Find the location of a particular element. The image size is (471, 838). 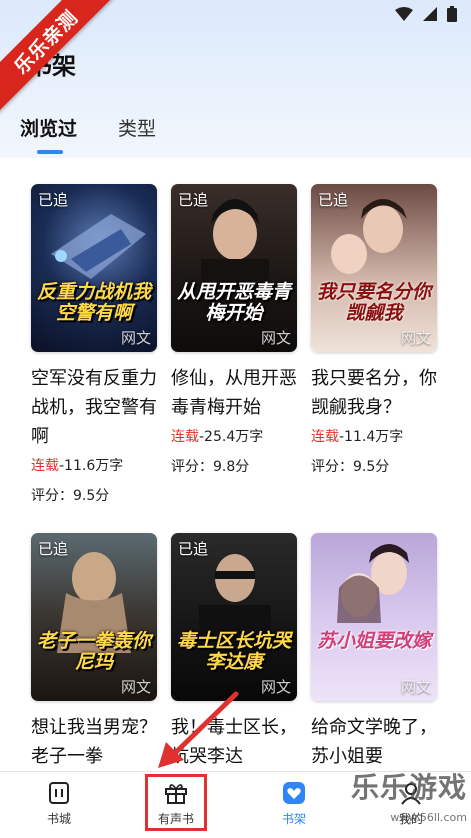

watermark-logo: 乐乐游戏 www.56ll.com is located at coordinates (408, 798).